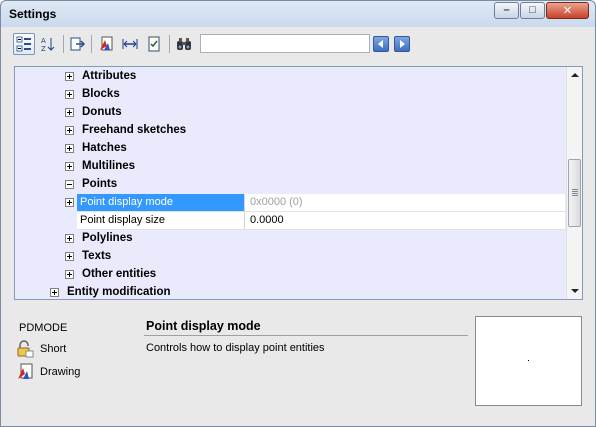 This screenshot has width=596, height=427. I want to click on maximize-icon: □, so click(532, 10).